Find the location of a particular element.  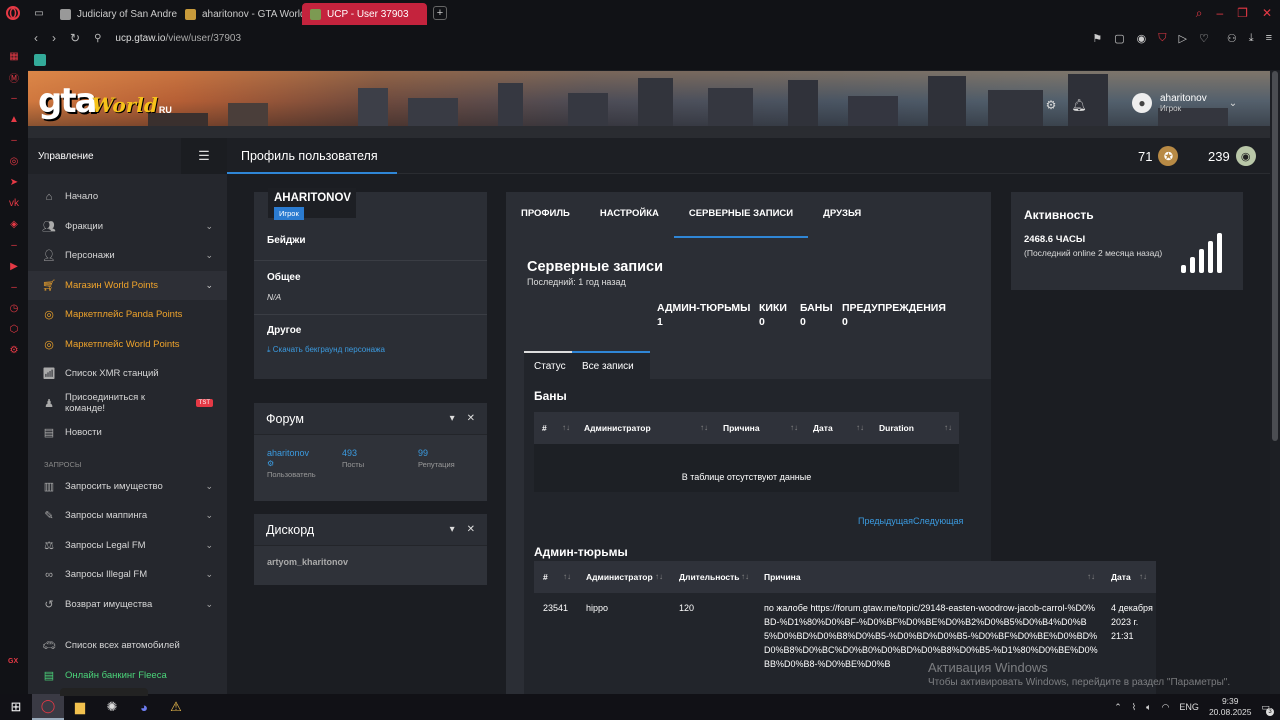

pin-icon: ⚑ is located at coordinates (1097, 38).